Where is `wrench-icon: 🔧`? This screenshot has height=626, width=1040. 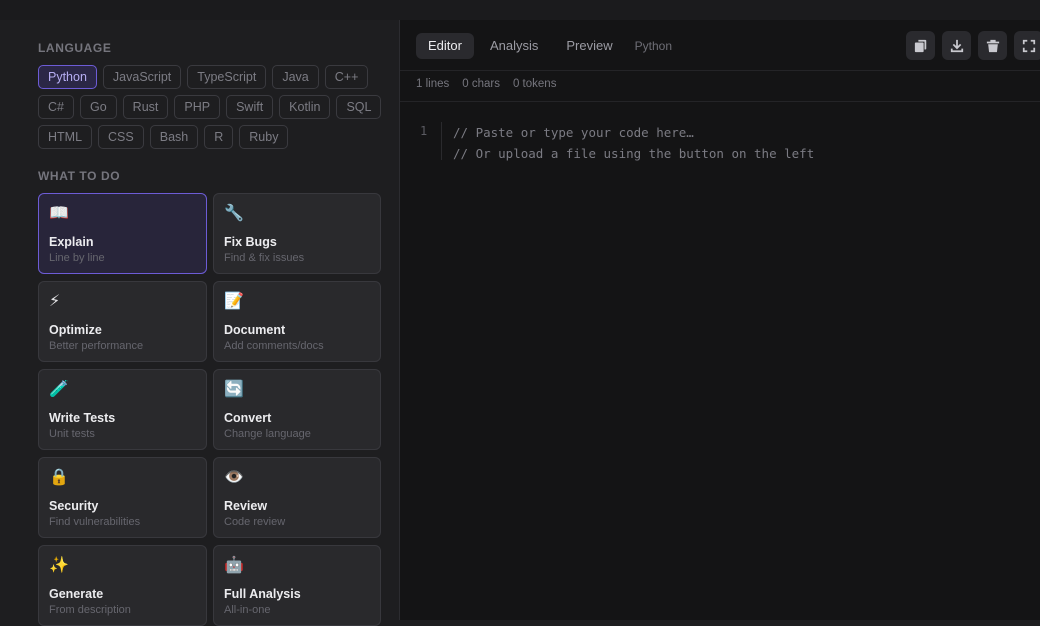 wrench-icon: 🔧 is located at coordinates (234, 213).